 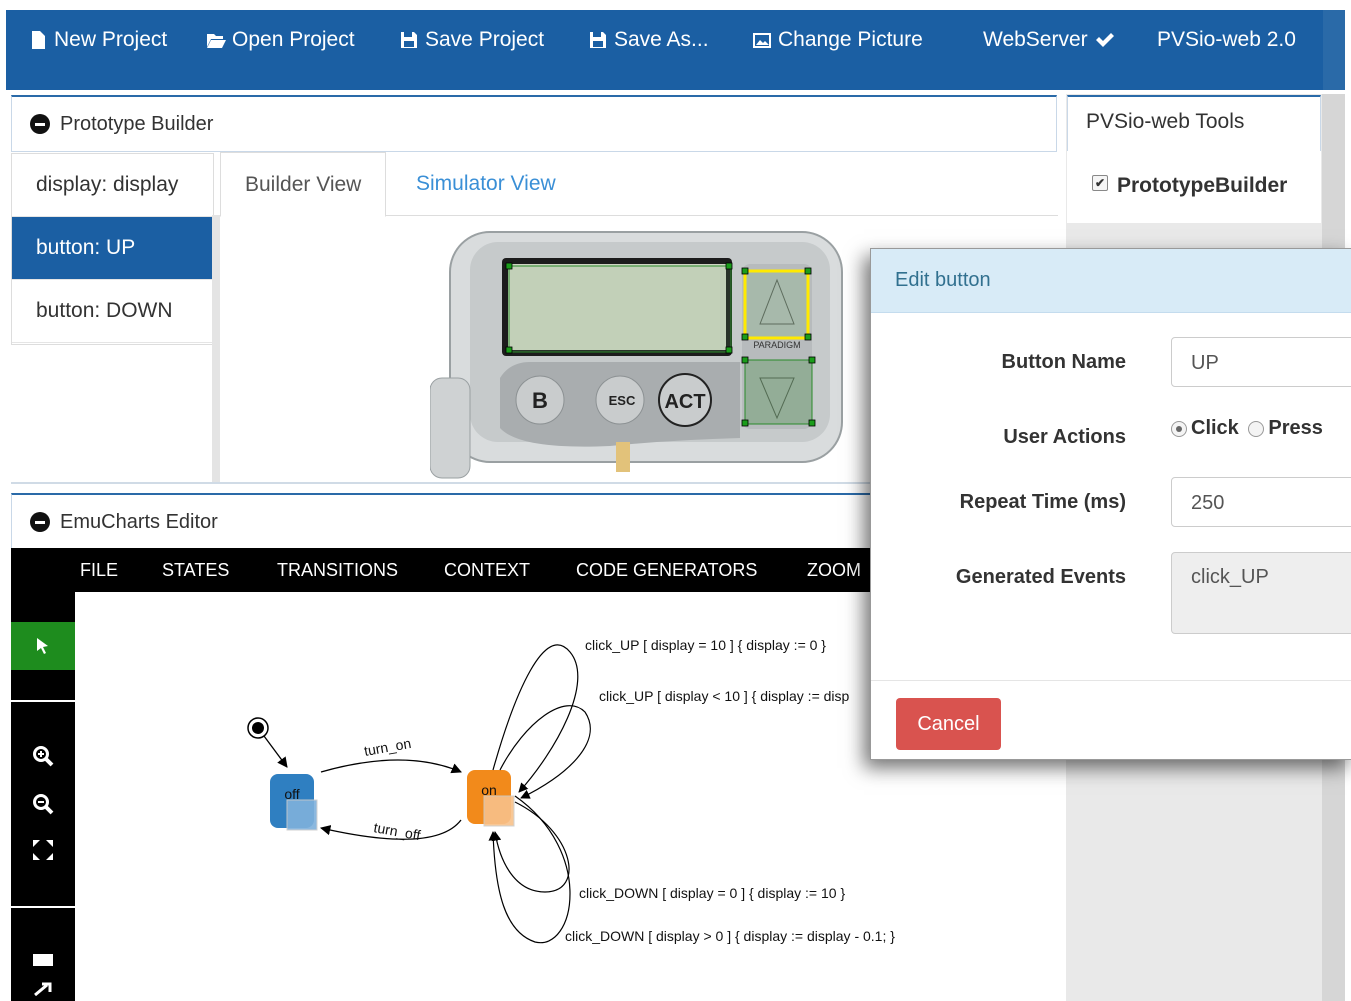 What do you see at coordinates (684, 402) in the screenshot?
I see `device-button-act-label: ACT` at bounding box center [684, 402].